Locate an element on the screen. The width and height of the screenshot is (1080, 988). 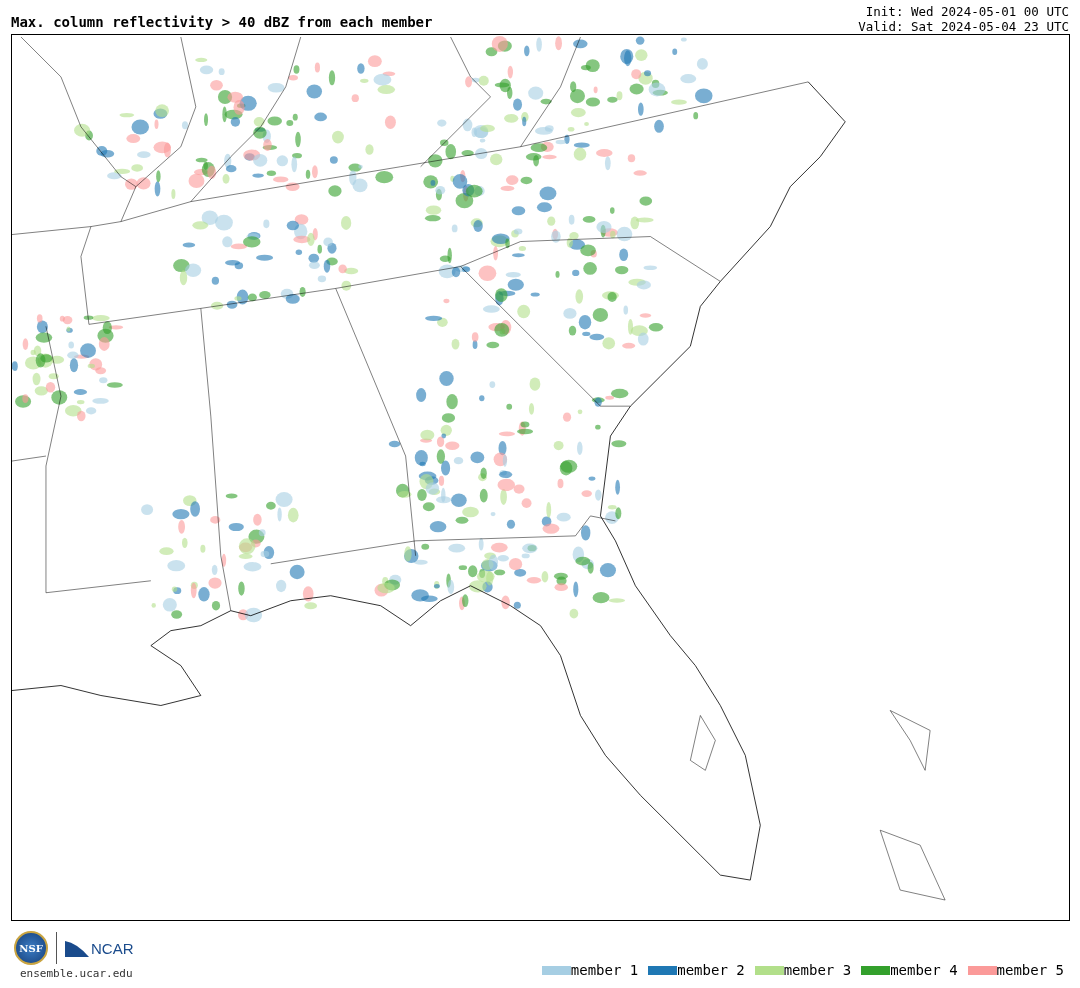
ncar-logo: NCAR is located at coordinates (99, 948).